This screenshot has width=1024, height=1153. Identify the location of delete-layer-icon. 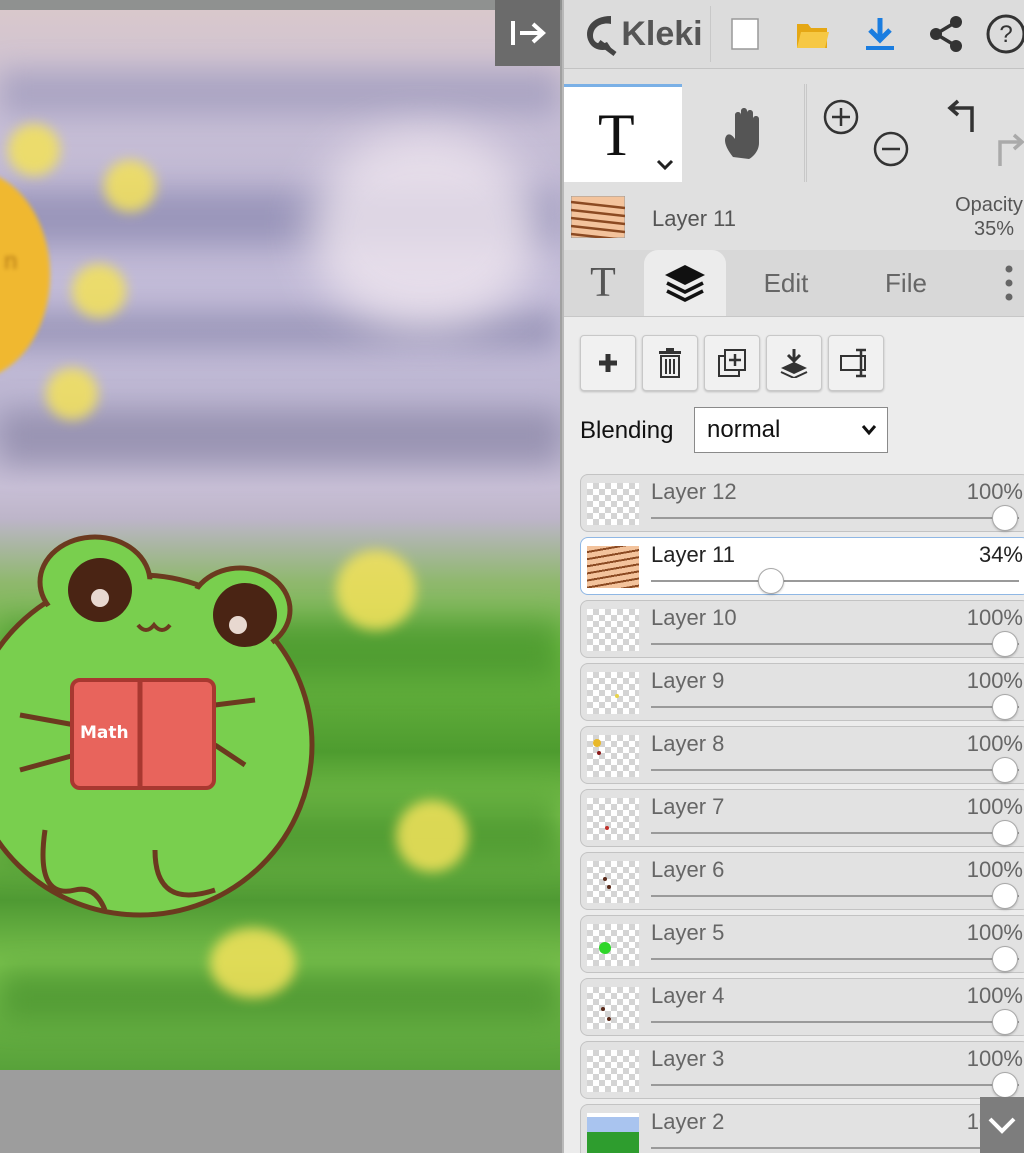
(670, 363).